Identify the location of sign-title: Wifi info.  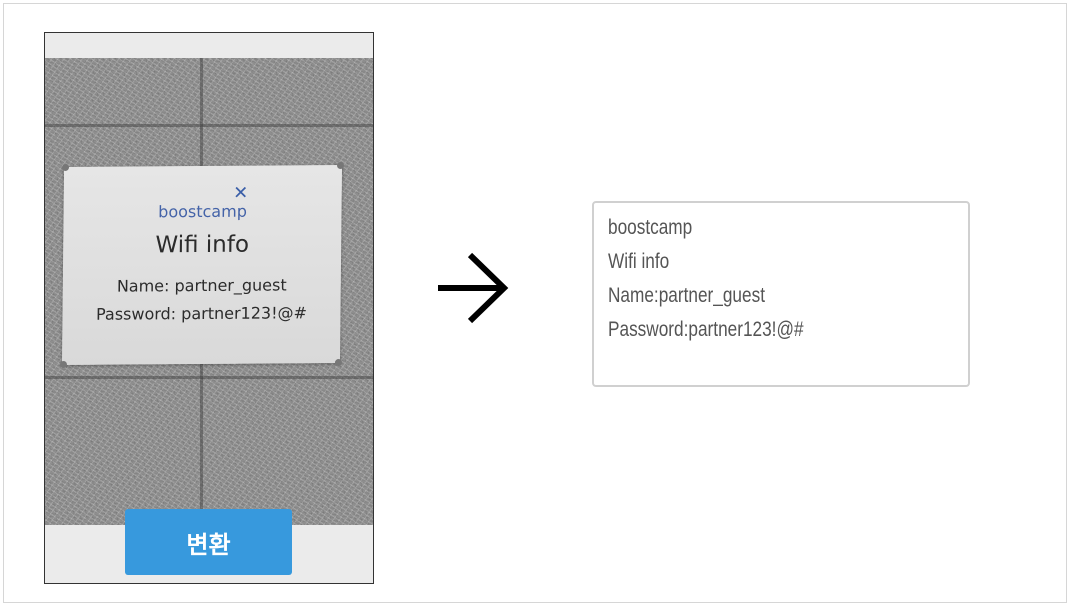
(202, 245).